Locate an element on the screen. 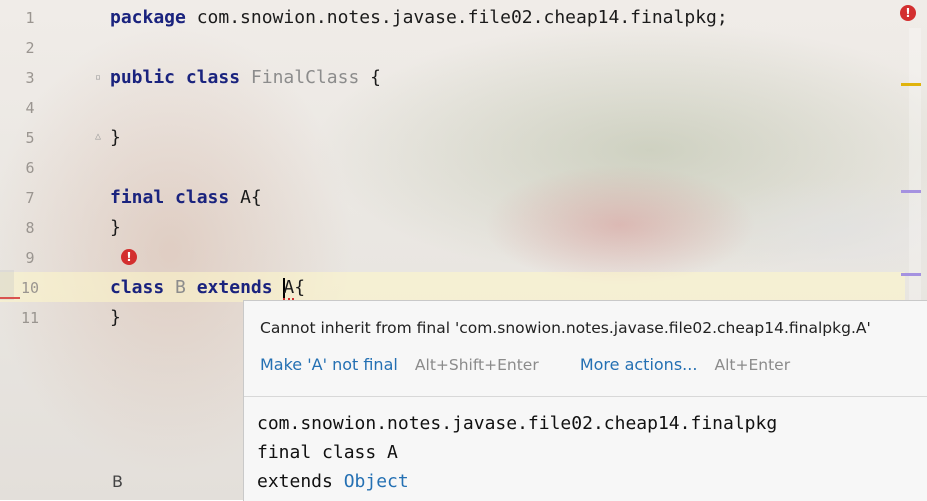  code-line-5: } is located at coordinates (115, 138).